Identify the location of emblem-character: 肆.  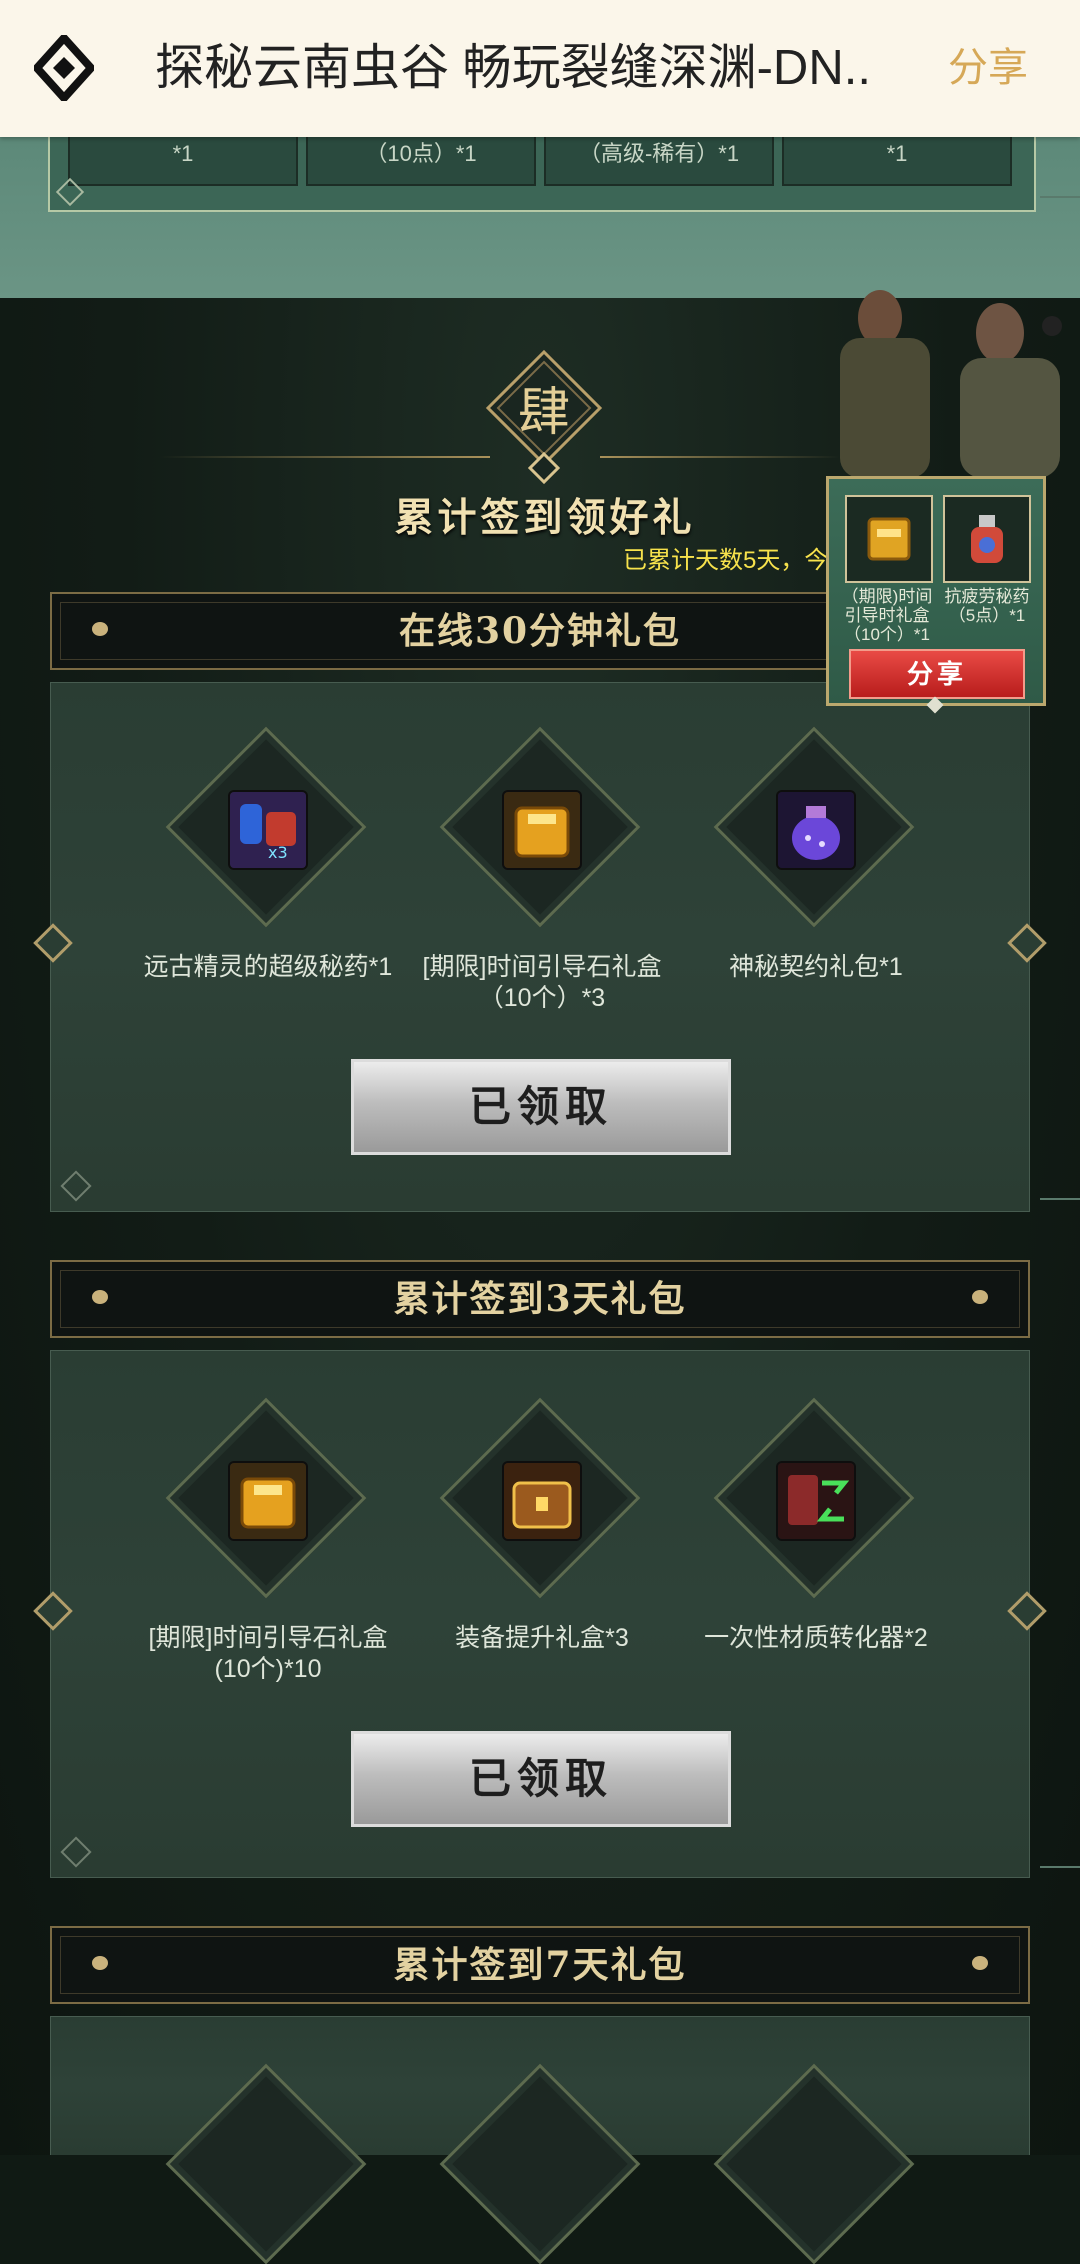
(543, 413).